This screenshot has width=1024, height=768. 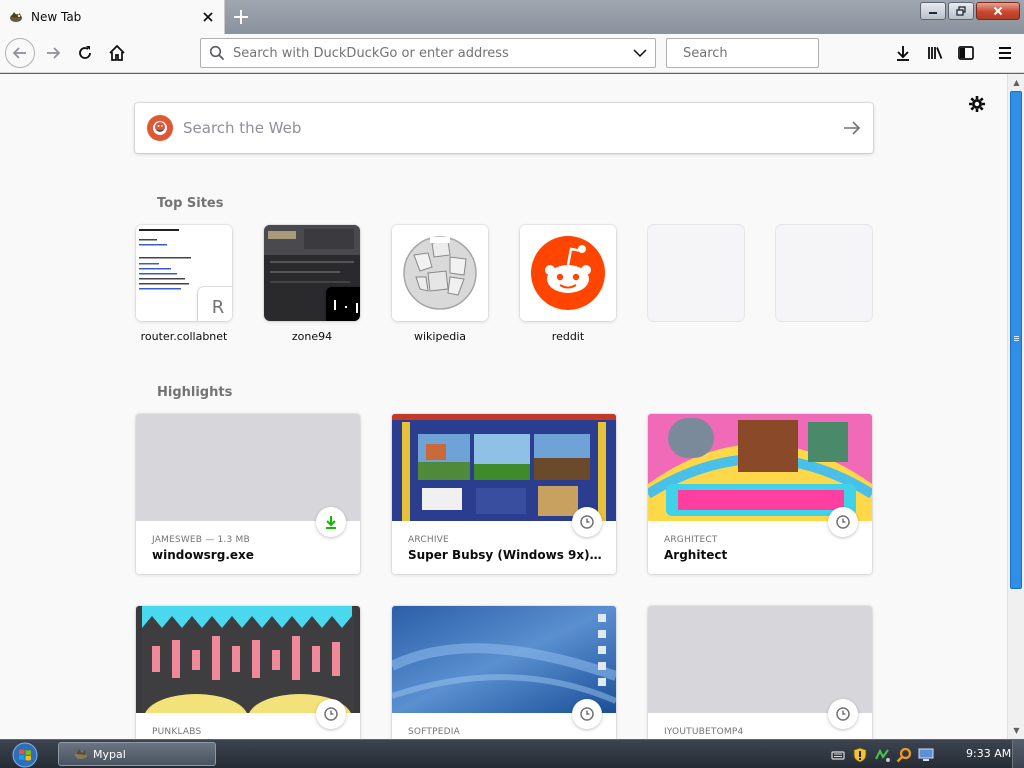 I want to click on highlight-card: PUNKLABS, so click(x=248, y=672).